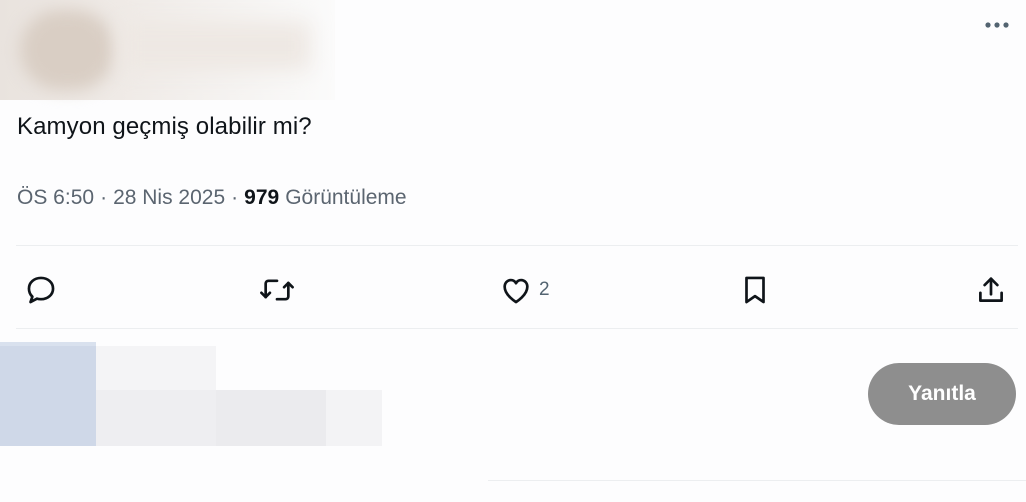 Image resolution: width=1026 pixels, height=502 pixels. I want to click on bookmark-action, so click(755, 290).